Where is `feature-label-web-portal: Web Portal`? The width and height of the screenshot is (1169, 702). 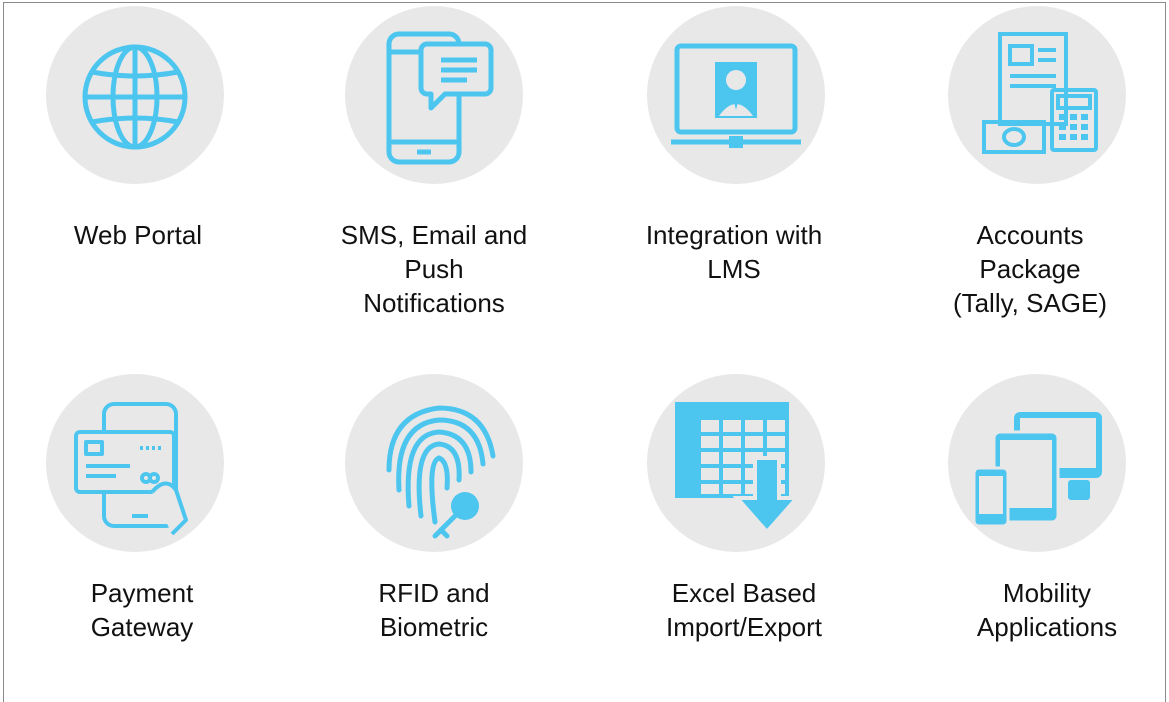
feature-label-web-portal: Web Portal is located at coordinates (138, 235).